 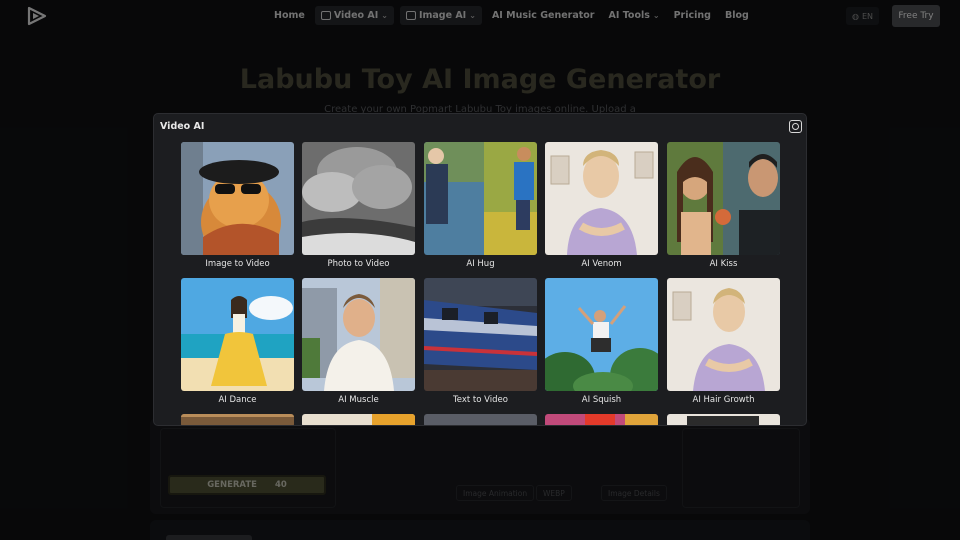 I want to click on card-image-to-video: Image to Video, so click(x=237, y=205).